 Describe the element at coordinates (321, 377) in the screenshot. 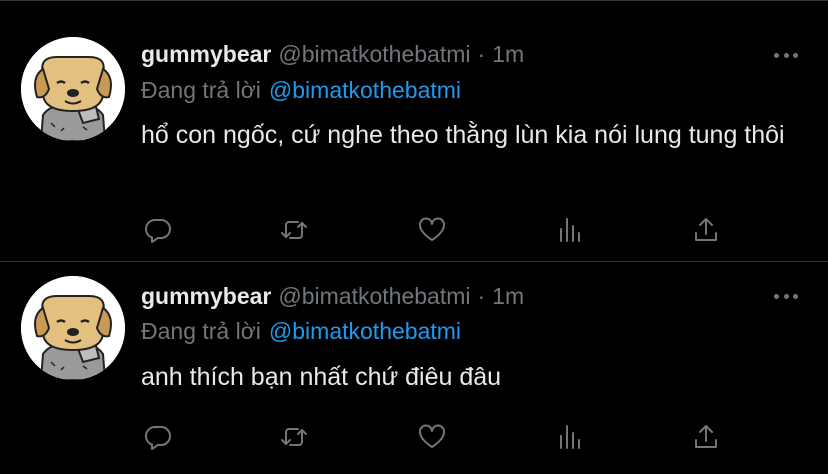

I see `tweet-text: anh thích bạn nhất chứ điêu đâu` at that location.